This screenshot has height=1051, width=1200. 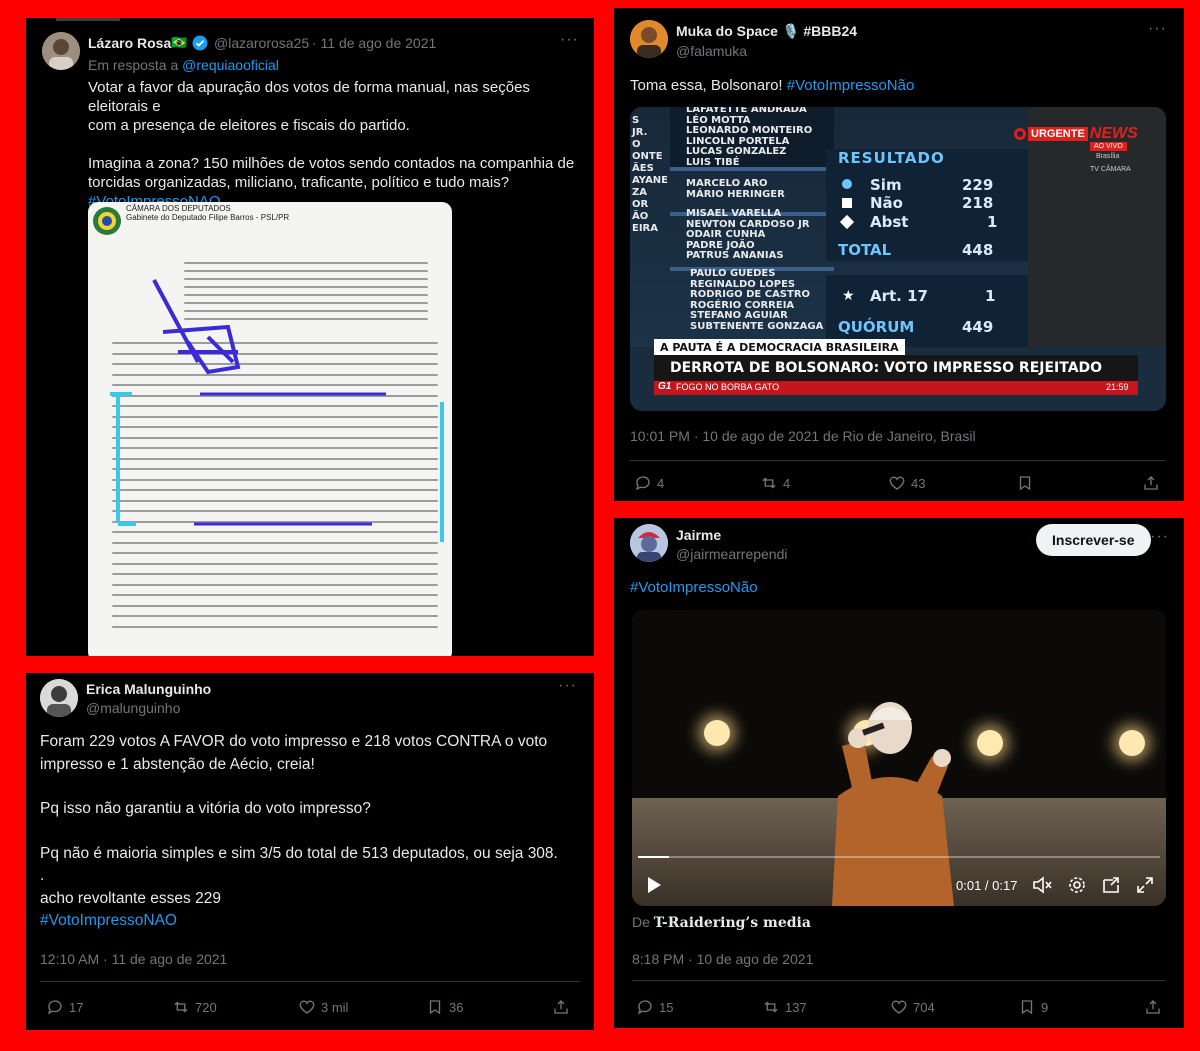 What do you see at coordinates (374, 43) in the screenshot?
I see `post-date: · 11 de ago de 2021` at bounding box center [374, 43].